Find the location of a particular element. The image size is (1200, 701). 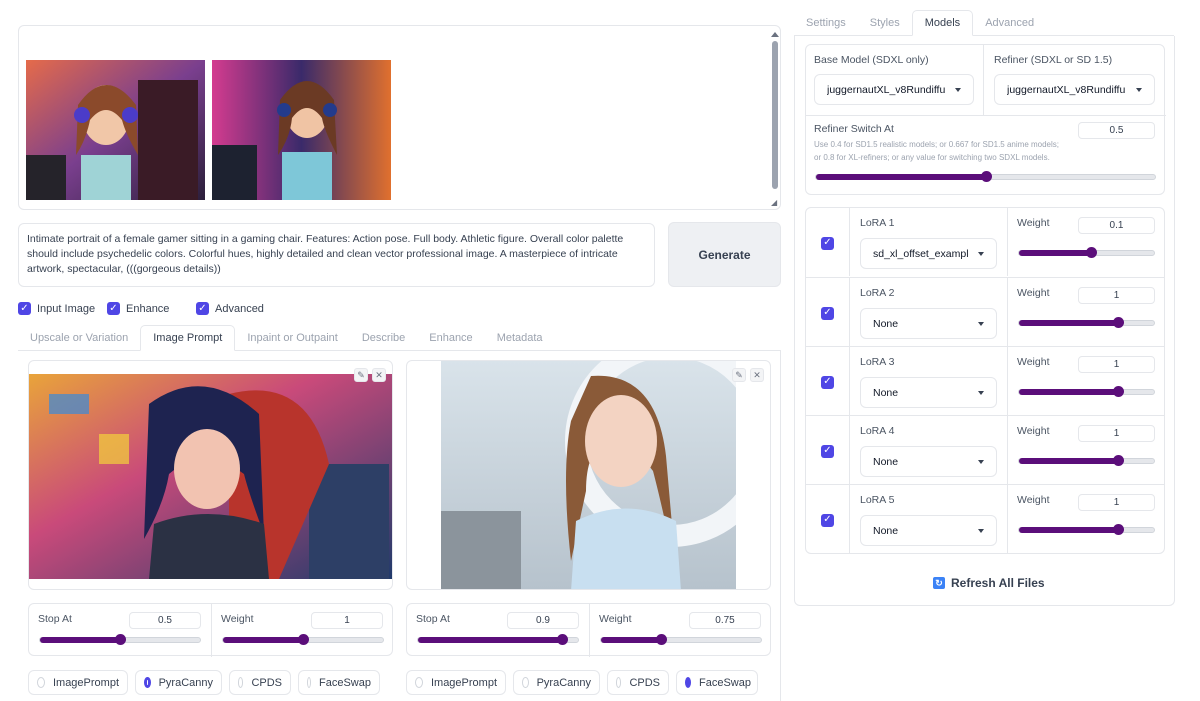

tab-describe: Describe is located at coordinates (383, 338).